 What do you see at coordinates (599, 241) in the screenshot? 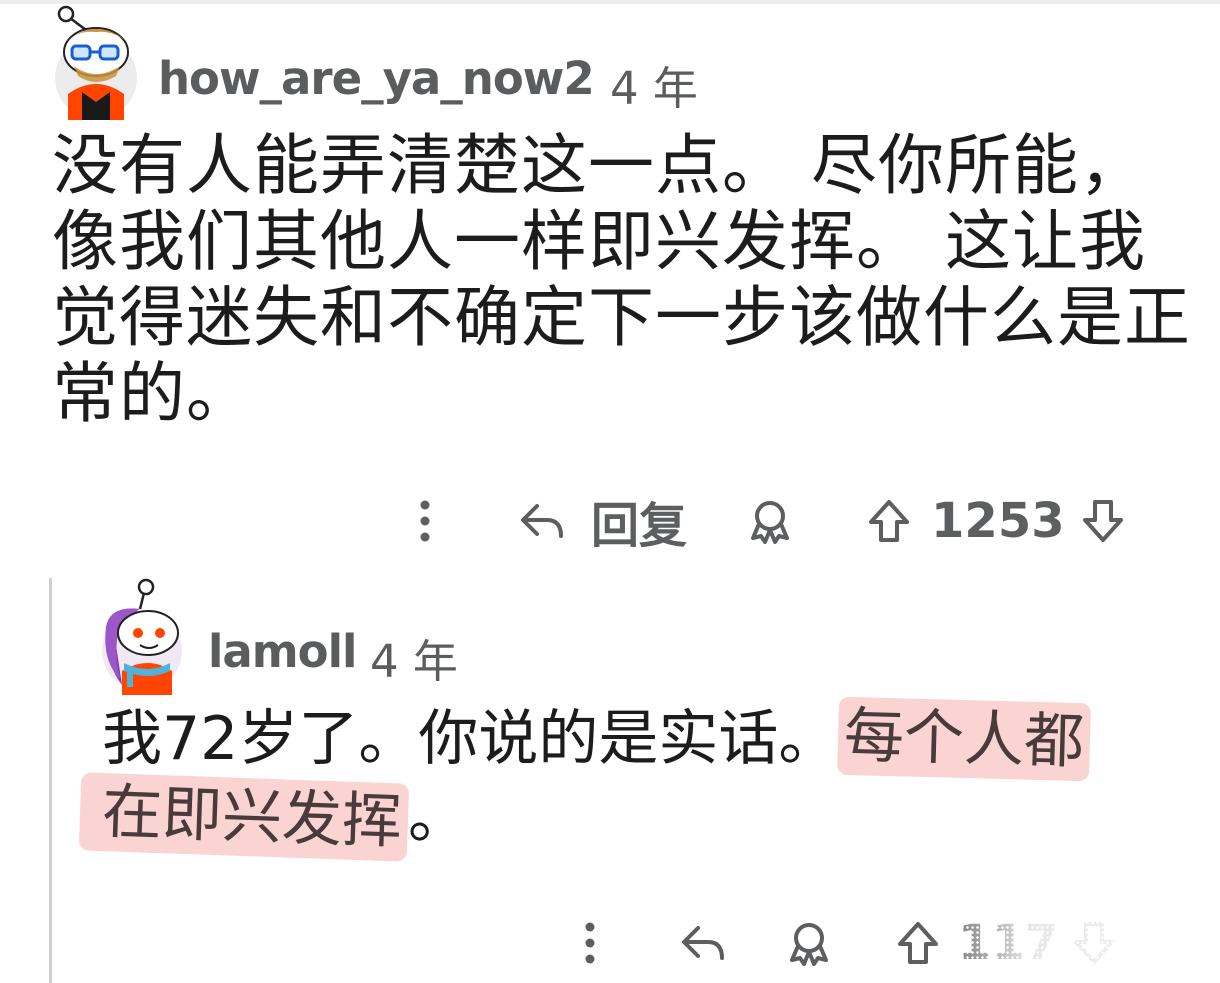
I see `comment-line: 像我们其他人一样即兴发挥。 这让我` at bounding box center [599, 241].